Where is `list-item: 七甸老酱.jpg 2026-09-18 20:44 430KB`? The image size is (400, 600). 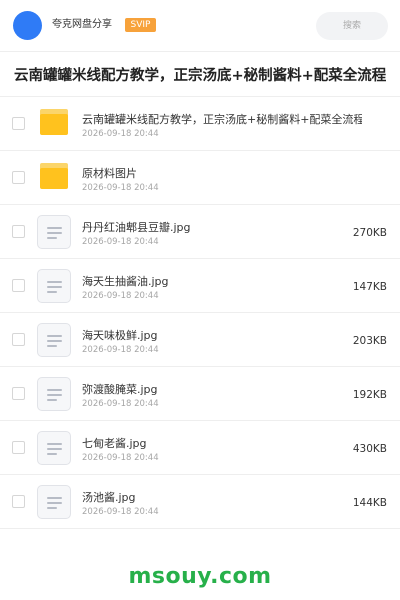 list-item: 七甸老酱.jpg 2026-09-18 20:44 430KB is located at coordinates (200, 448).